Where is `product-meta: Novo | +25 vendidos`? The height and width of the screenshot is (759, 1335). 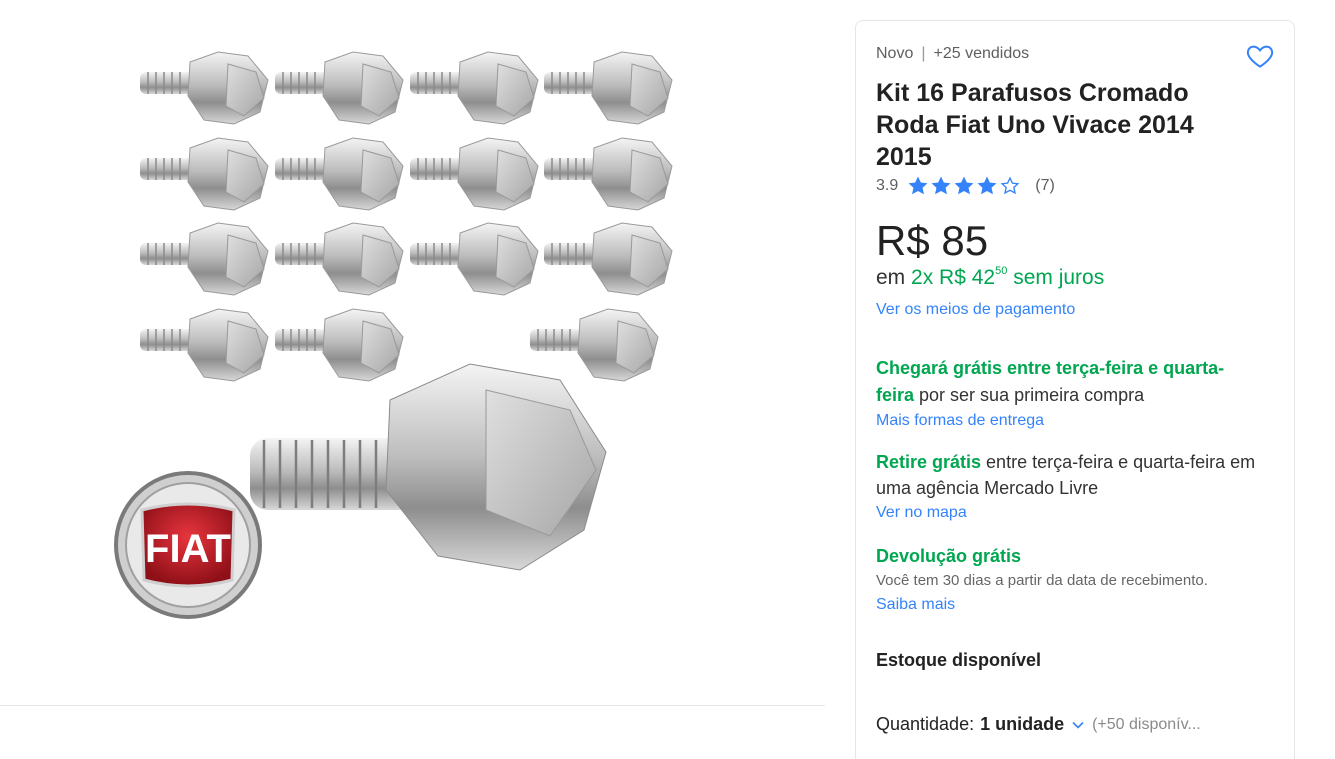
product-meta: Novo | +25 vendidos is located at coordinates (952, 54).